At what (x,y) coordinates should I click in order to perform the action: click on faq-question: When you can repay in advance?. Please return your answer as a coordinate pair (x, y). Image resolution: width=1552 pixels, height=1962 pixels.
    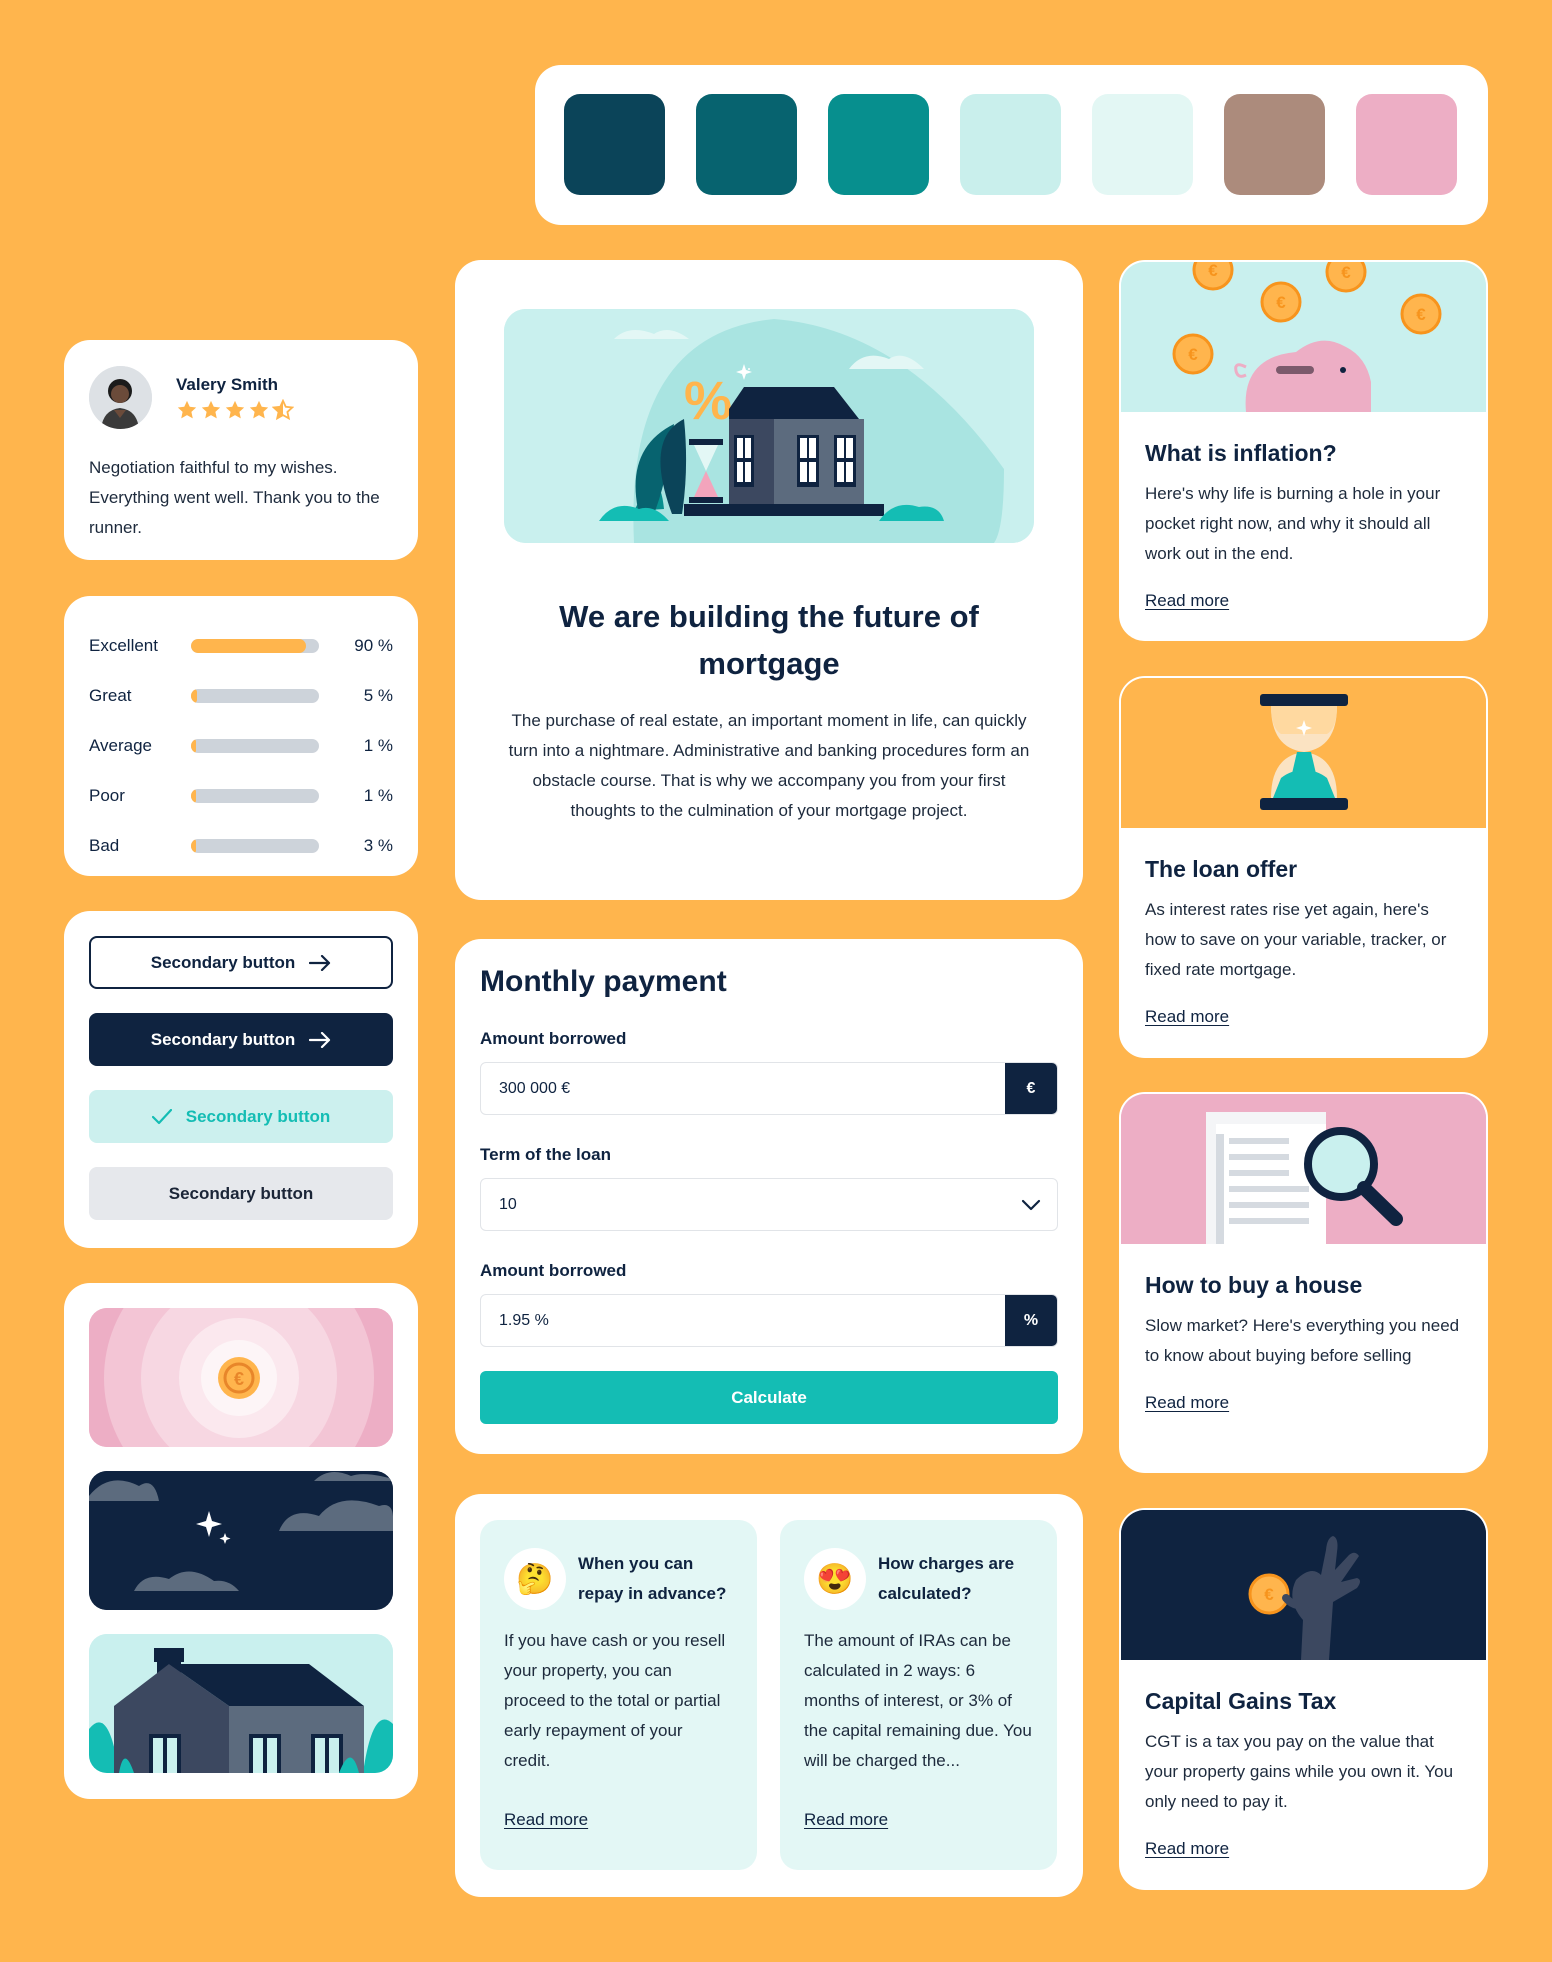
    Looking at the image, I should click on (652, 1578).